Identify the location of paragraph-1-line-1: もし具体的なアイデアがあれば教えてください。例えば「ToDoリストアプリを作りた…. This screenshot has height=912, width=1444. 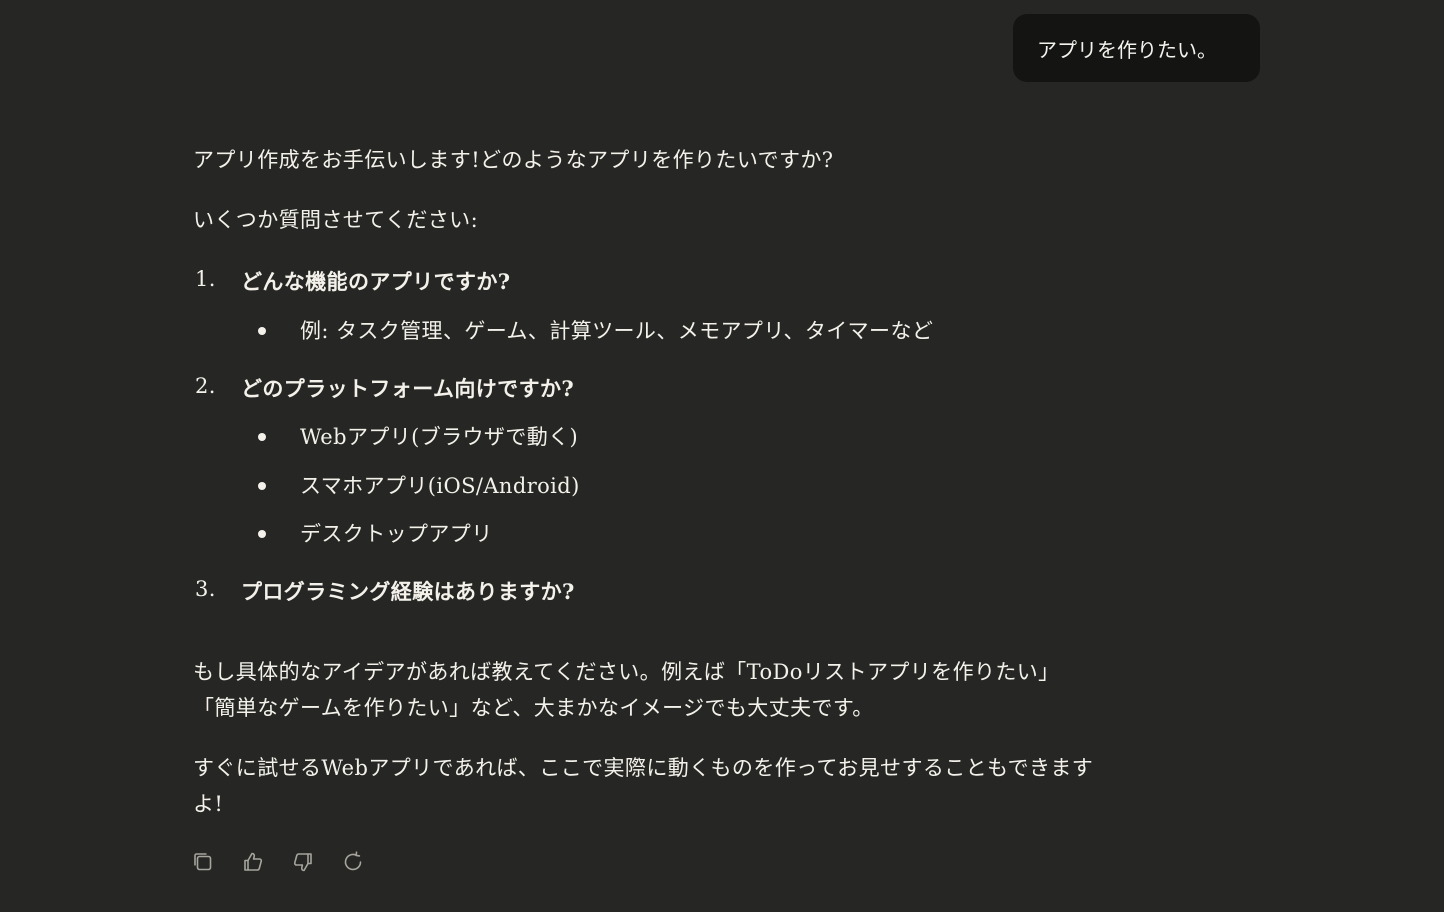
(626, 672).